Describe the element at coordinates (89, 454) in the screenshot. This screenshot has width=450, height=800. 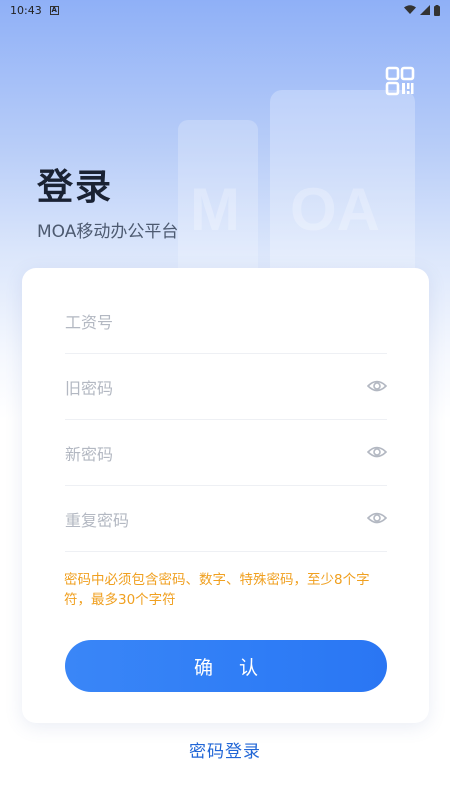
I see `new-password-placeholder: 新密码` at that location.